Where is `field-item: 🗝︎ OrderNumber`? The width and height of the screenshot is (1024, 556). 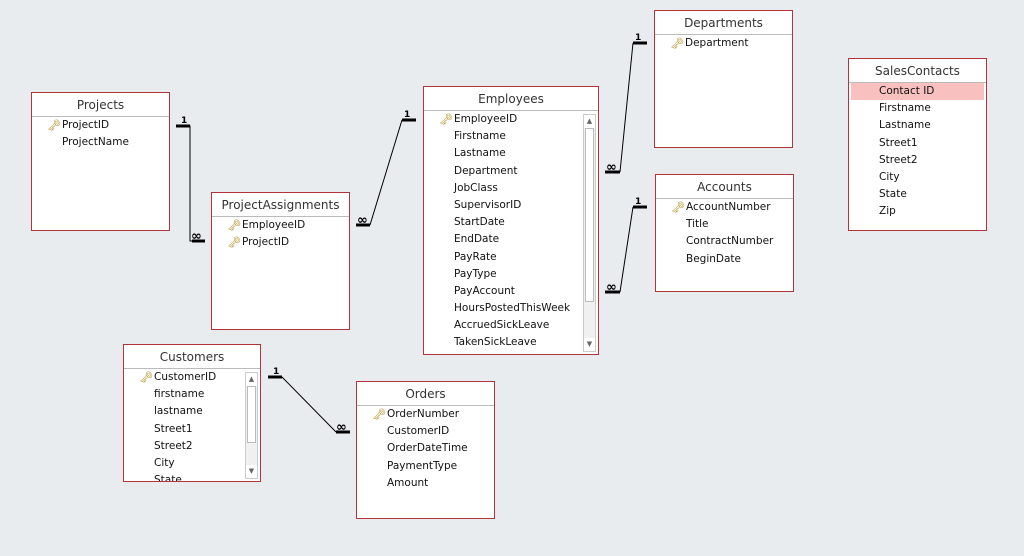
field-item: 🗝︎ OrderNumber is located at coordinates (425, 414).